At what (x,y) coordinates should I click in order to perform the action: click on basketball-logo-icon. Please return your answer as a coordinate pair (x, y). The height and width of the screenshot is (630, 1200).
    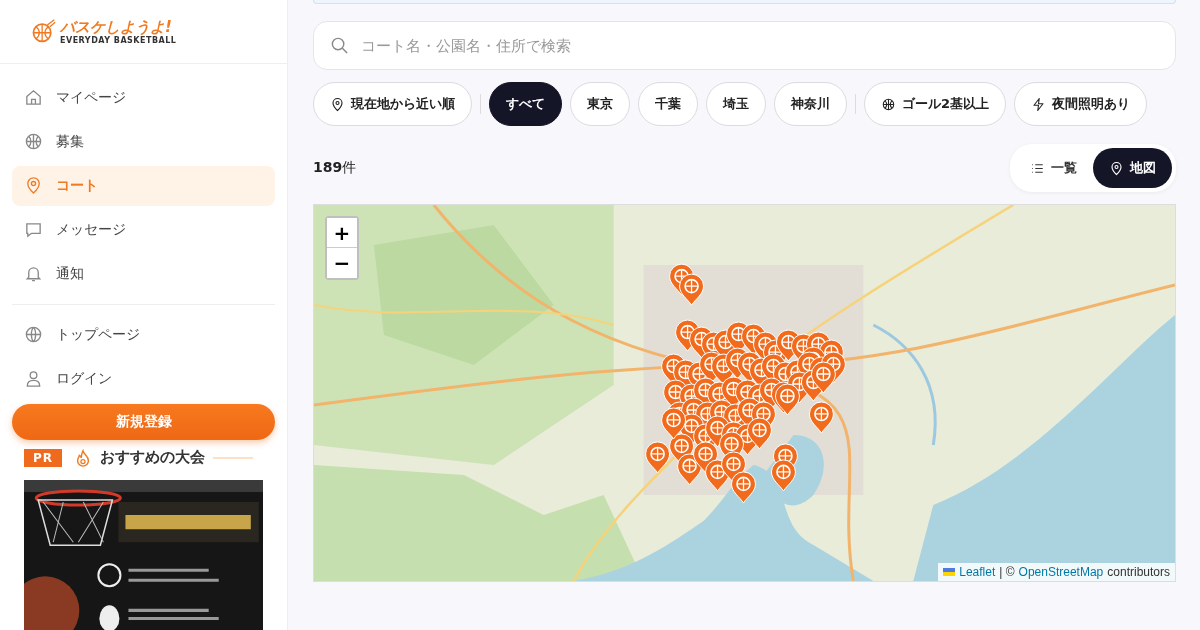
    Looking at the image, I should click on (43, 31).